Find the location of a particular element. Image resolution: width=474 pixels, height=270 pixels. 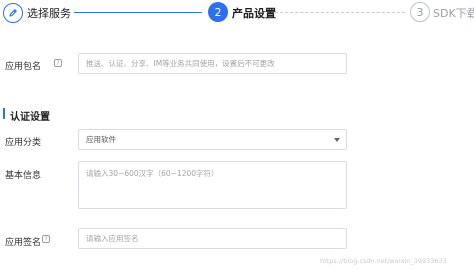

package-name-input: 推送、认证、分享、IM等业务共同使用，设置后不可更改 is located at coordinates (212, 63).